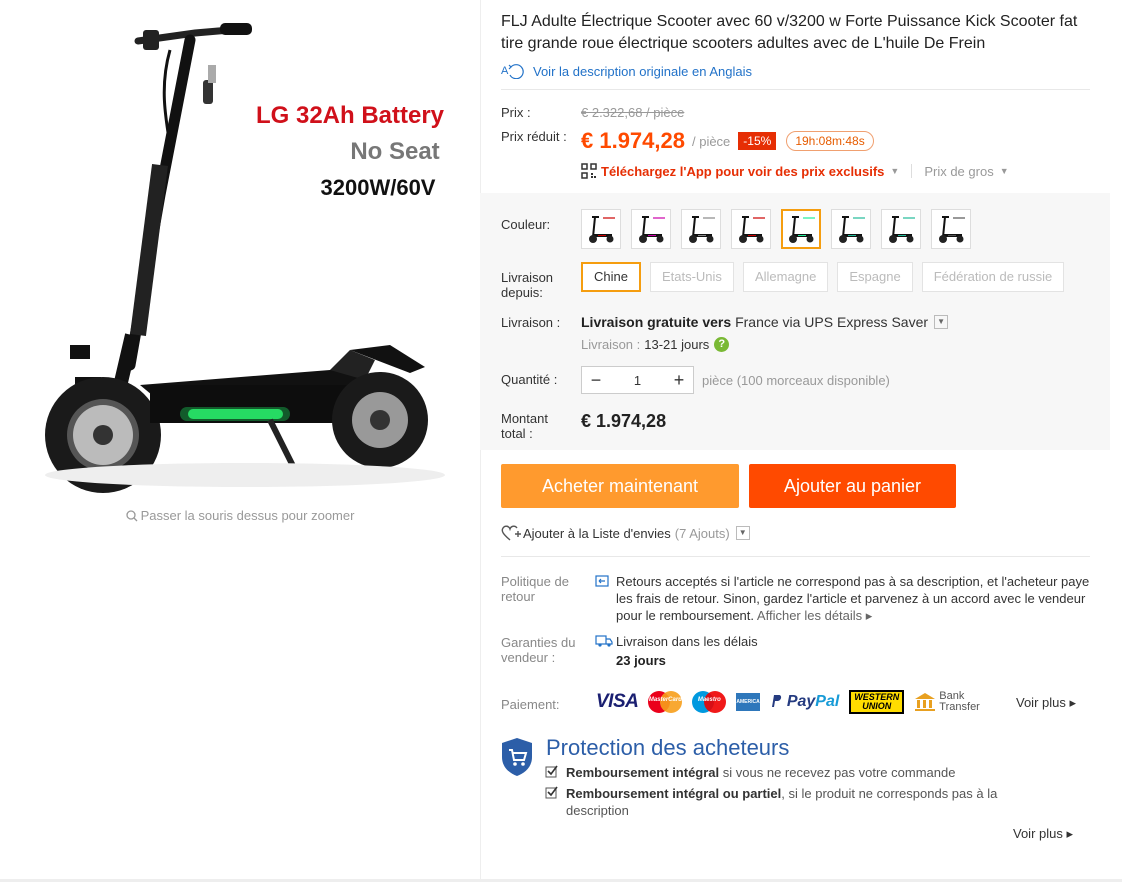 The height and width of the screenshot is (882, 1122). I want to click on ship-from-option: Allemagne, so click(785, 277).